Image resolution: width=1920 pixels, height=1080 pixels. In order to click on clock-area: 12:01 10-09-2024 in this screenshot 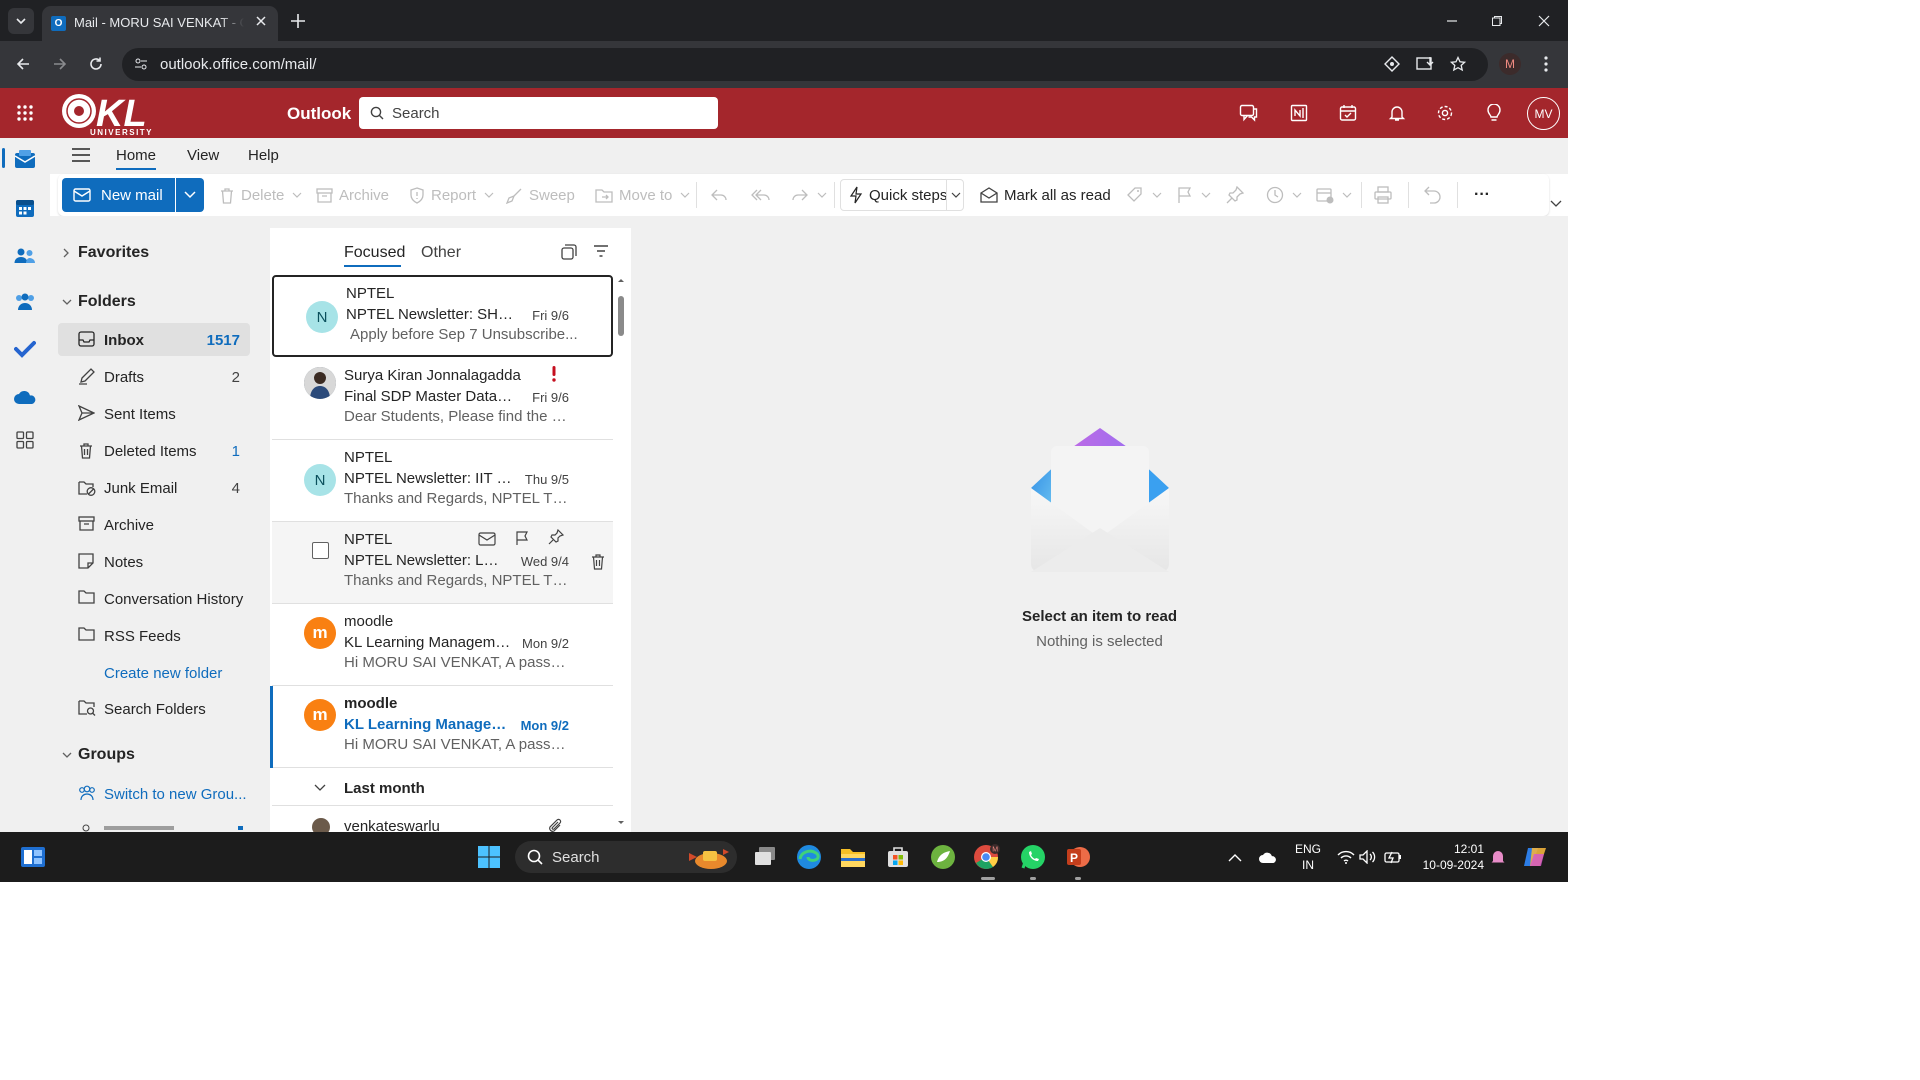, I will do `click(1448, 857)`.